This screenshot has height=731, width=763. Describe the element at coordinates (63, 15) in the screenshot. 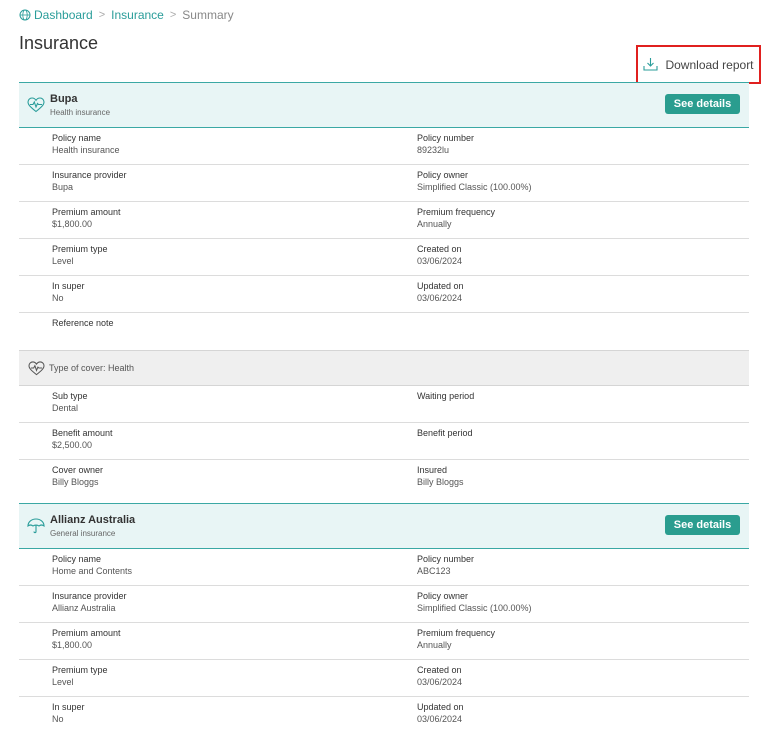

I see `breadcrumb-dashboard-link: Dashboard` at that location.